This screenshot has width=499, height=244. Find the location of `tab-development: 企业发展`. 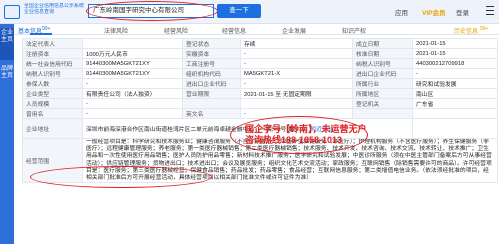

tab-development: 企业发展 is located at coordinates (294, 30).